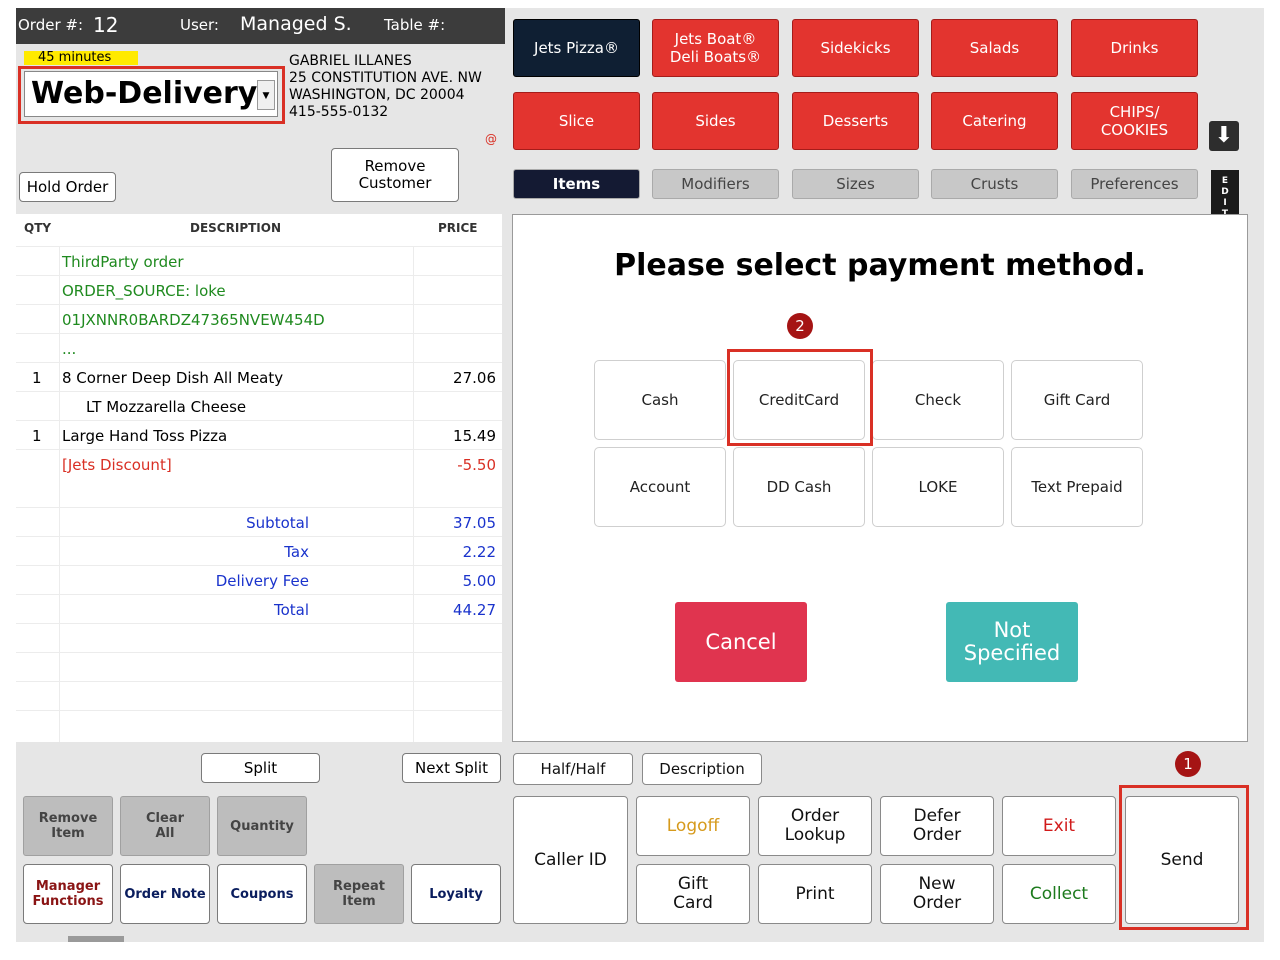 This screenshot has height=960, width=1280. I want to click on table-row: ThirdParty order, so click(259, 260).